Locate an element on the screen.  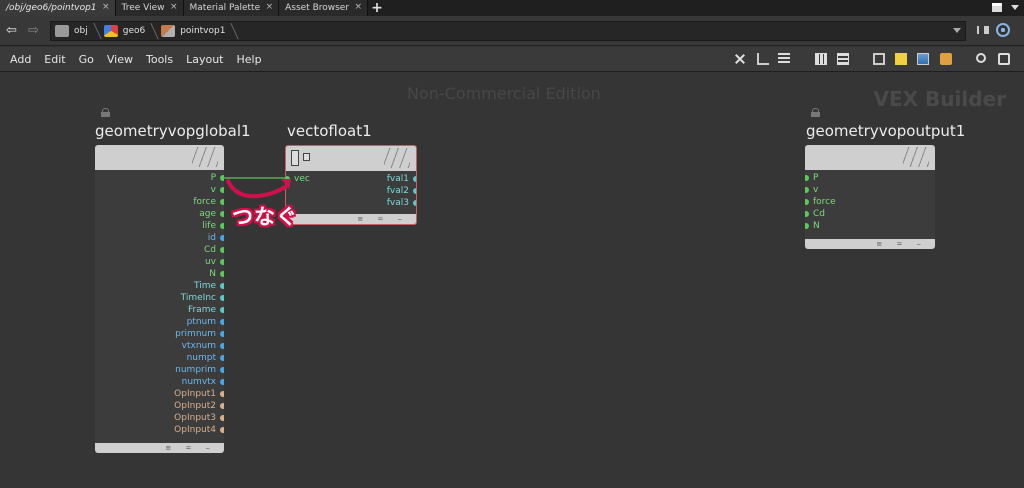
menu-add: Add is located at coordinates (20, 59).